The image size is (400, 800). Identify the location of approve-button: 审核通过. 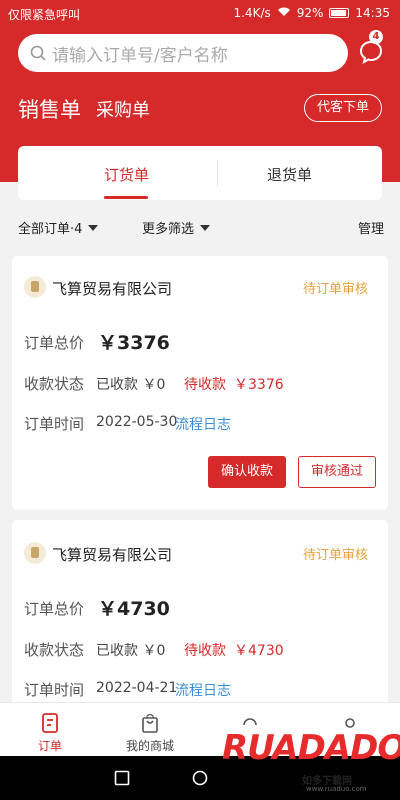
(337, 472).